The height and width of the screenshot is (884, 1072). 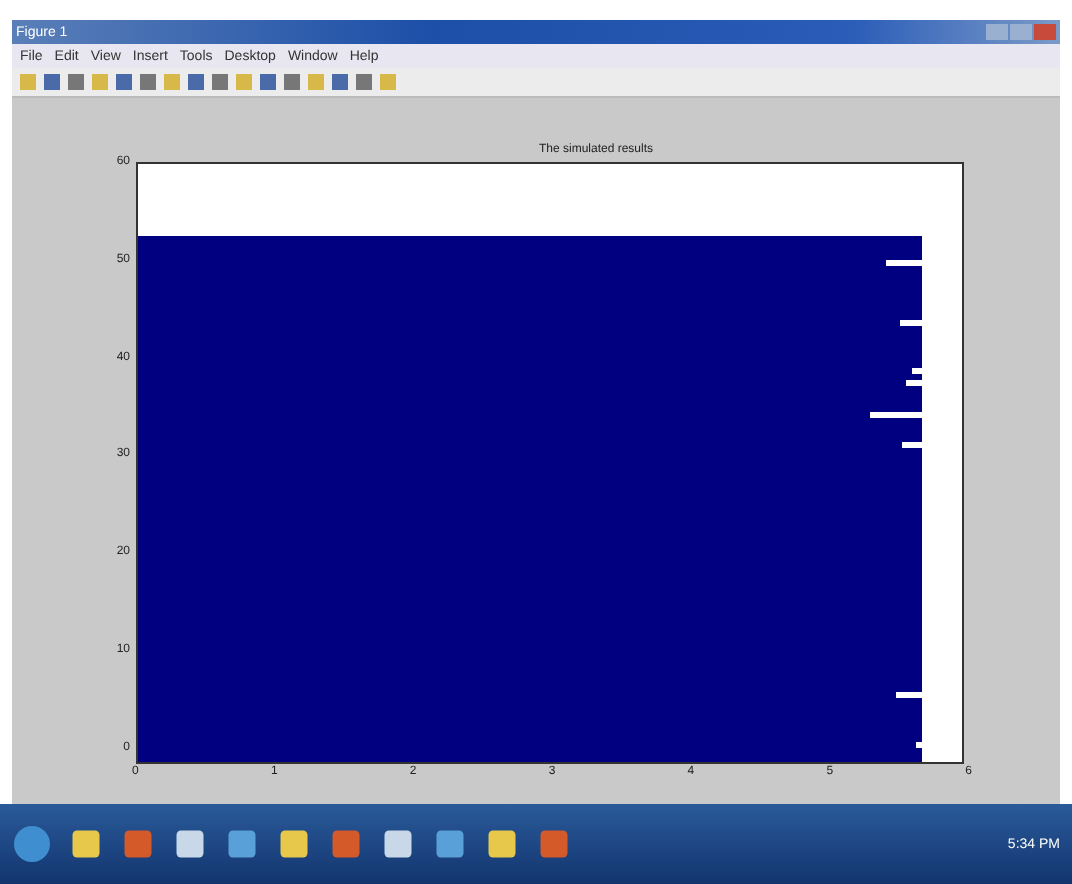 I want to click on start-button, so click(x=32, y=844).